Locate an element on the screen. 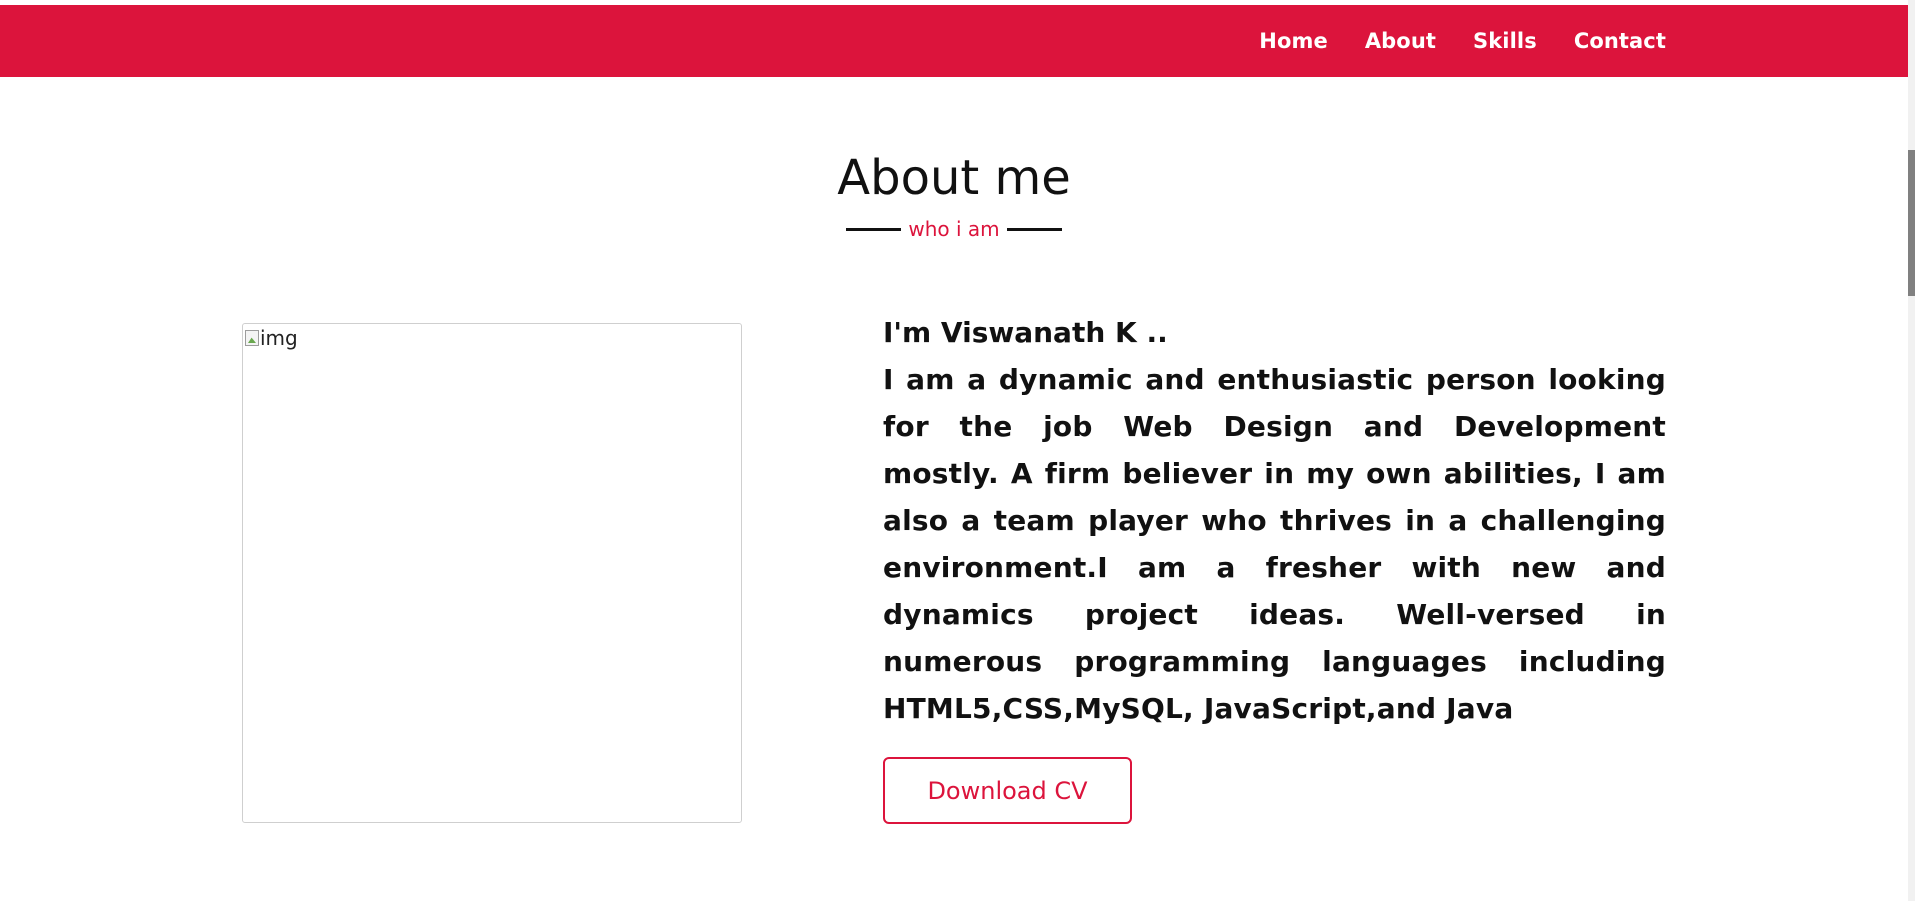 The height and width of the screenshot is (901, 1915). scrollbar-thumb is located at coordinates (1911, 223).